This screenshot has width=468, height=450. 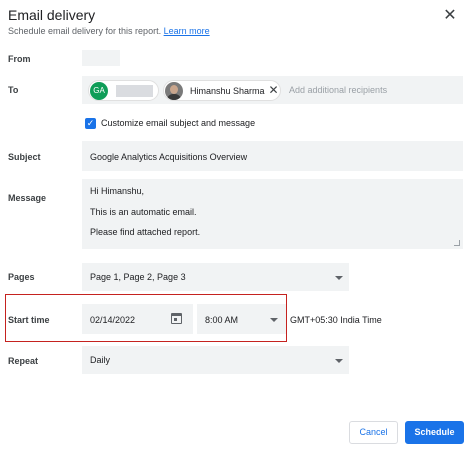 What do you see at coordinates (100, 360) in the screenshot?
I see `repeat-value: Daily` at bounding box center [100, 360].